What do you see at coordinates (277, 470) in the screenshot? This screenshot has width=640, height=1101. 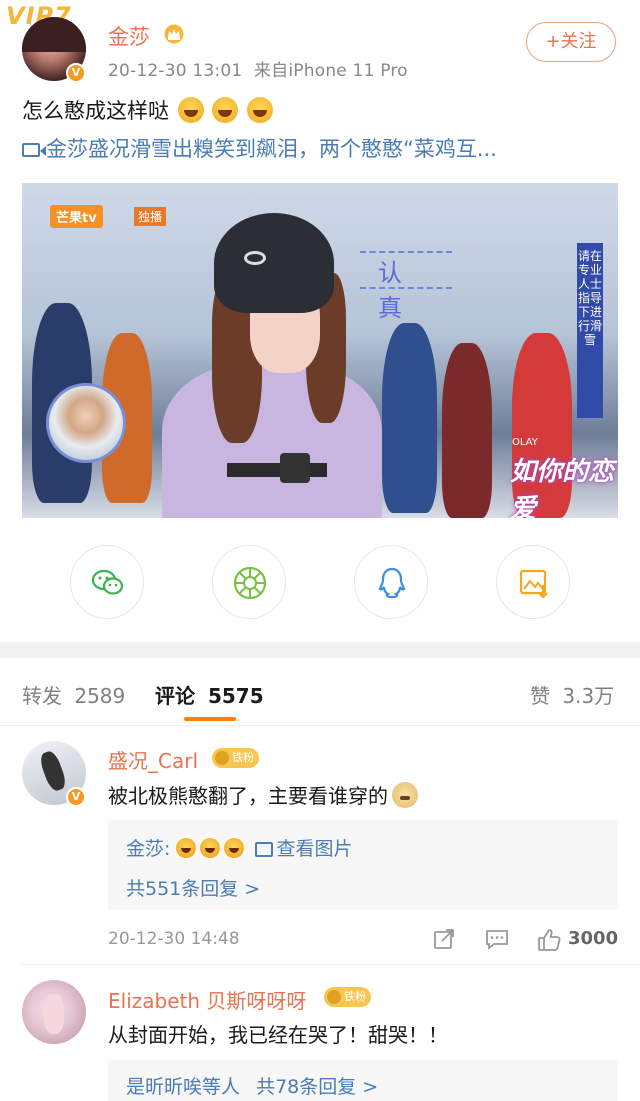 I see `camera-harness` at bounding box center [277, 470].